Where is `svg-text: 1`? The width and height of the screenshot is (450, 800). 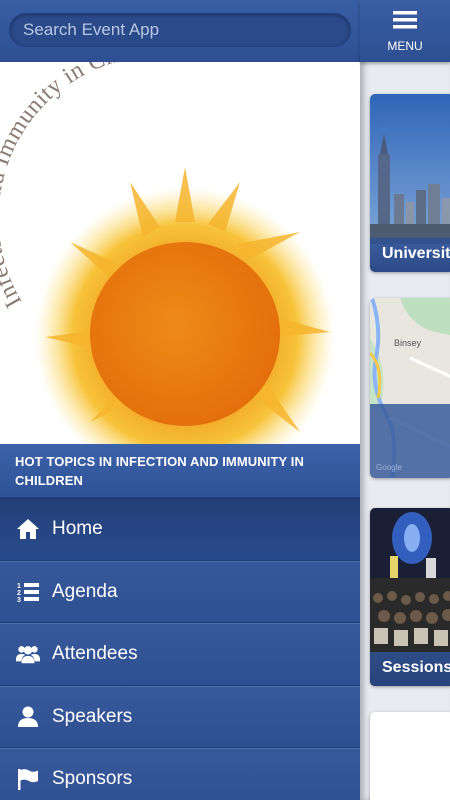
svg-text: 1 is located at coordinates (19, 586).